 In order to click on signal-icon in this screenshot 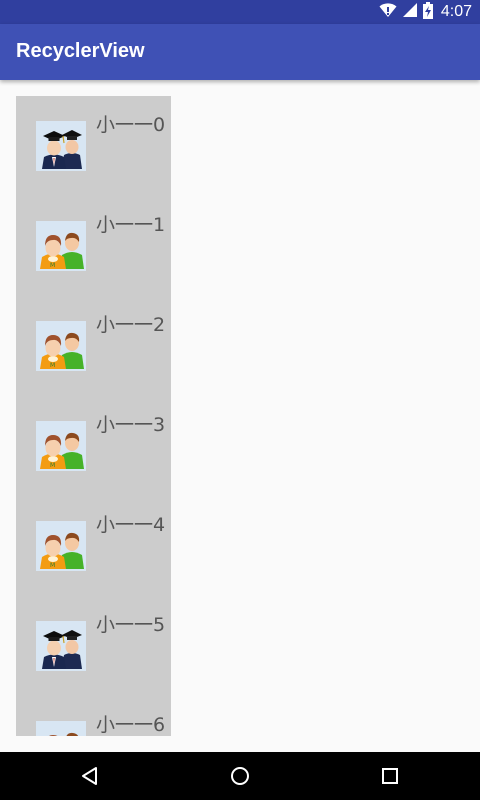, I will do `click(409, 12)`.